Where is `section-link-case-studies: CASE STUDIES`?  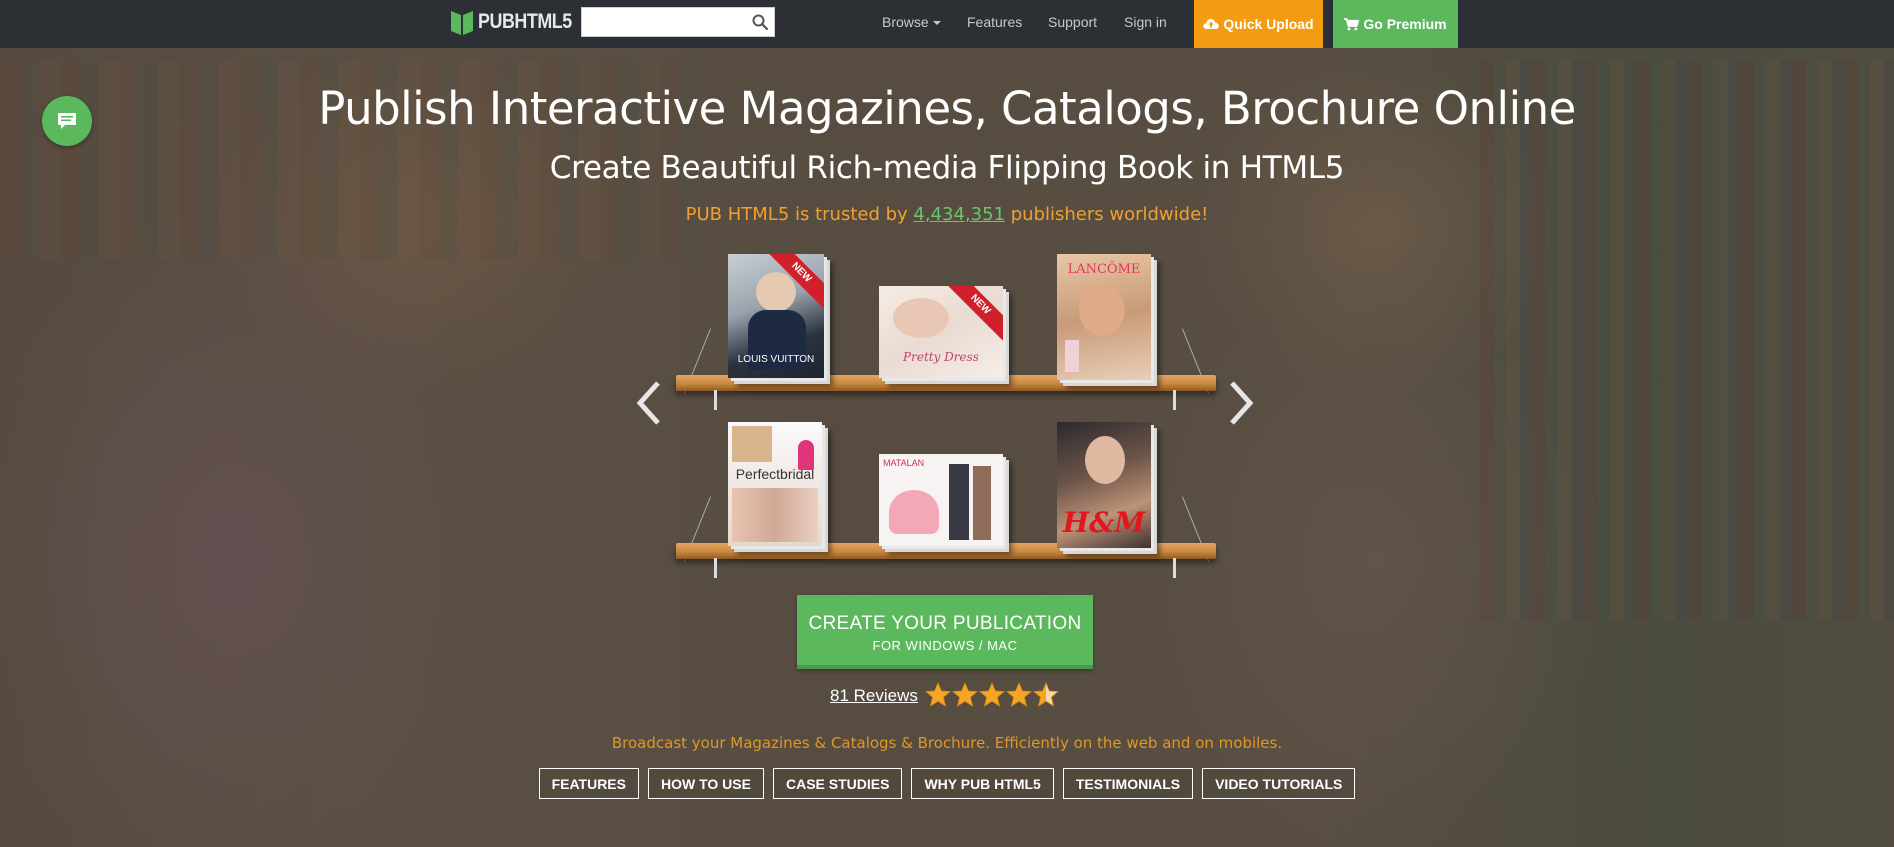
section-link-case-studies: CASE STUDIES is located at coordinates (837, 783).